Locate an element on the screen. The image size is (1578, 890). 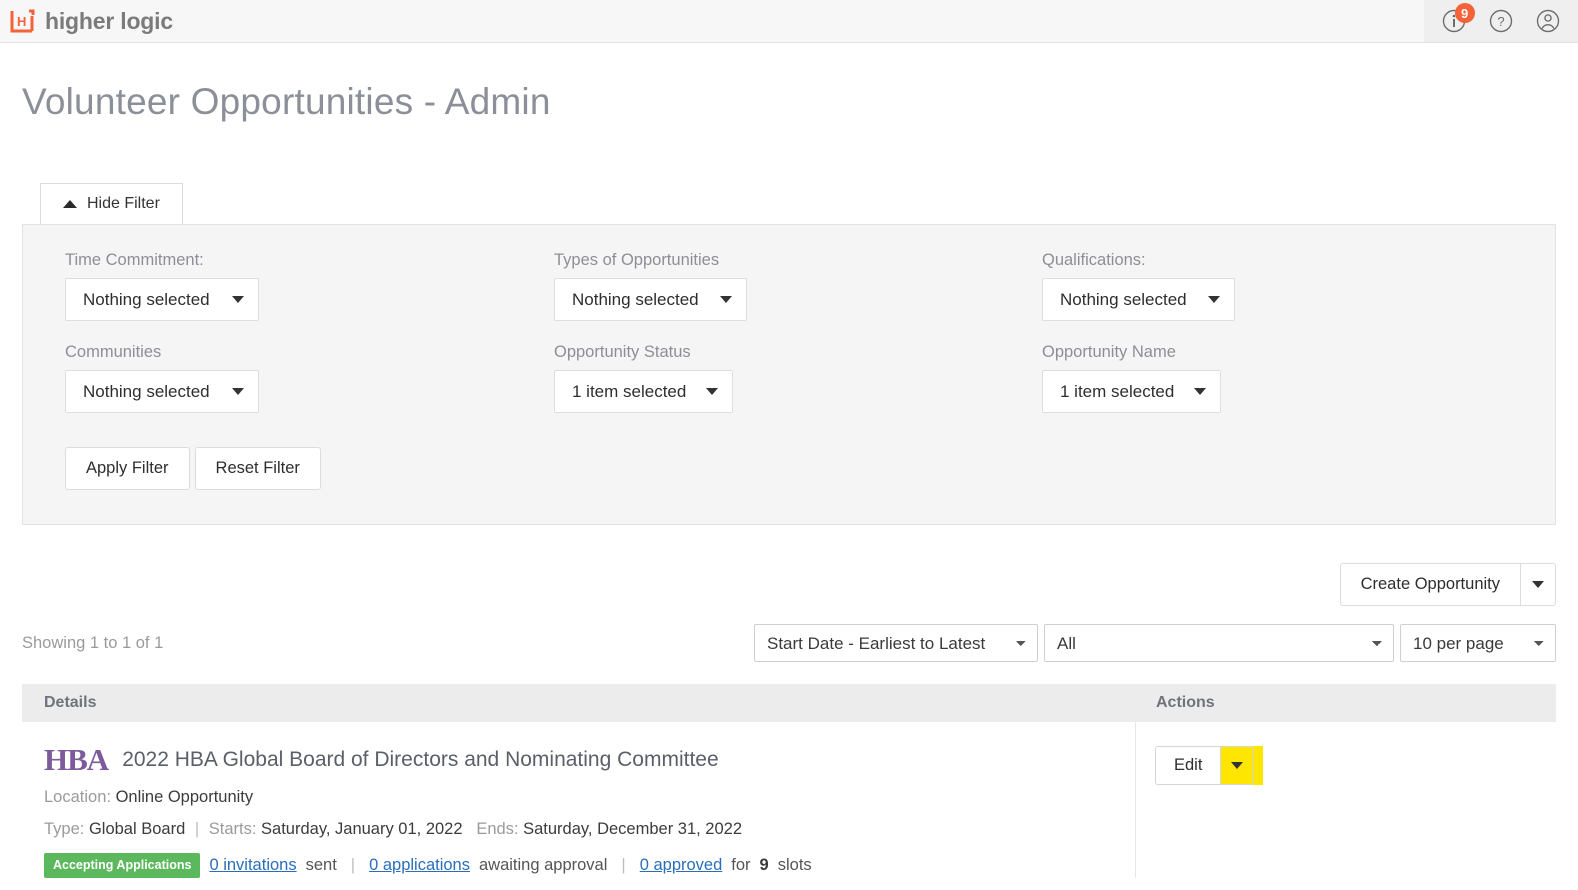
table-cell-actions: Edit is located at coordinates (1200, 800).